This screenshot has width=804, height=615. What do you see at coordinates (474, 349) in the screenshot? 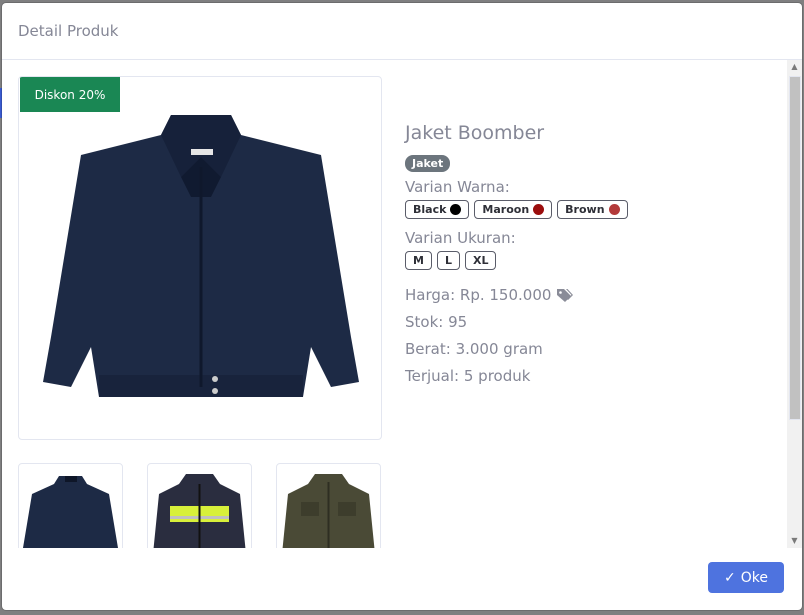
I see `weight-text: Berat: 3.000 gram` at bounding box center [474, 349].